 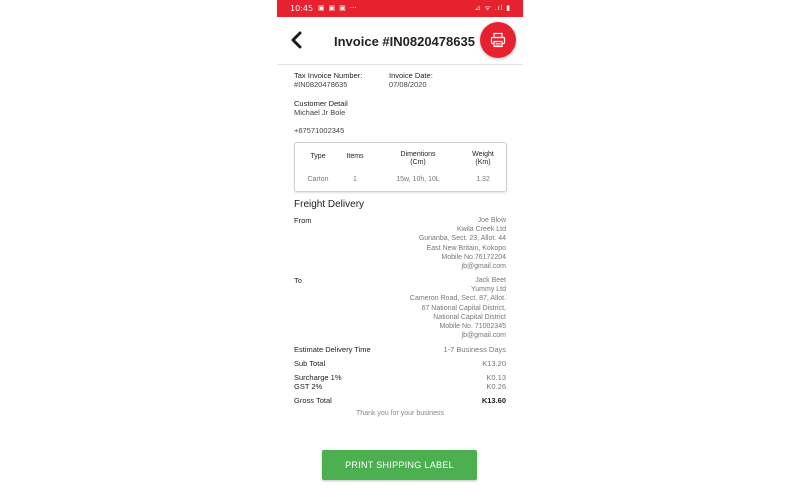 What do you see at coordinates (400, 413) in the screenshot?
I see `thank-you-message: Thank you for your business` at bounding box center [400, 413].